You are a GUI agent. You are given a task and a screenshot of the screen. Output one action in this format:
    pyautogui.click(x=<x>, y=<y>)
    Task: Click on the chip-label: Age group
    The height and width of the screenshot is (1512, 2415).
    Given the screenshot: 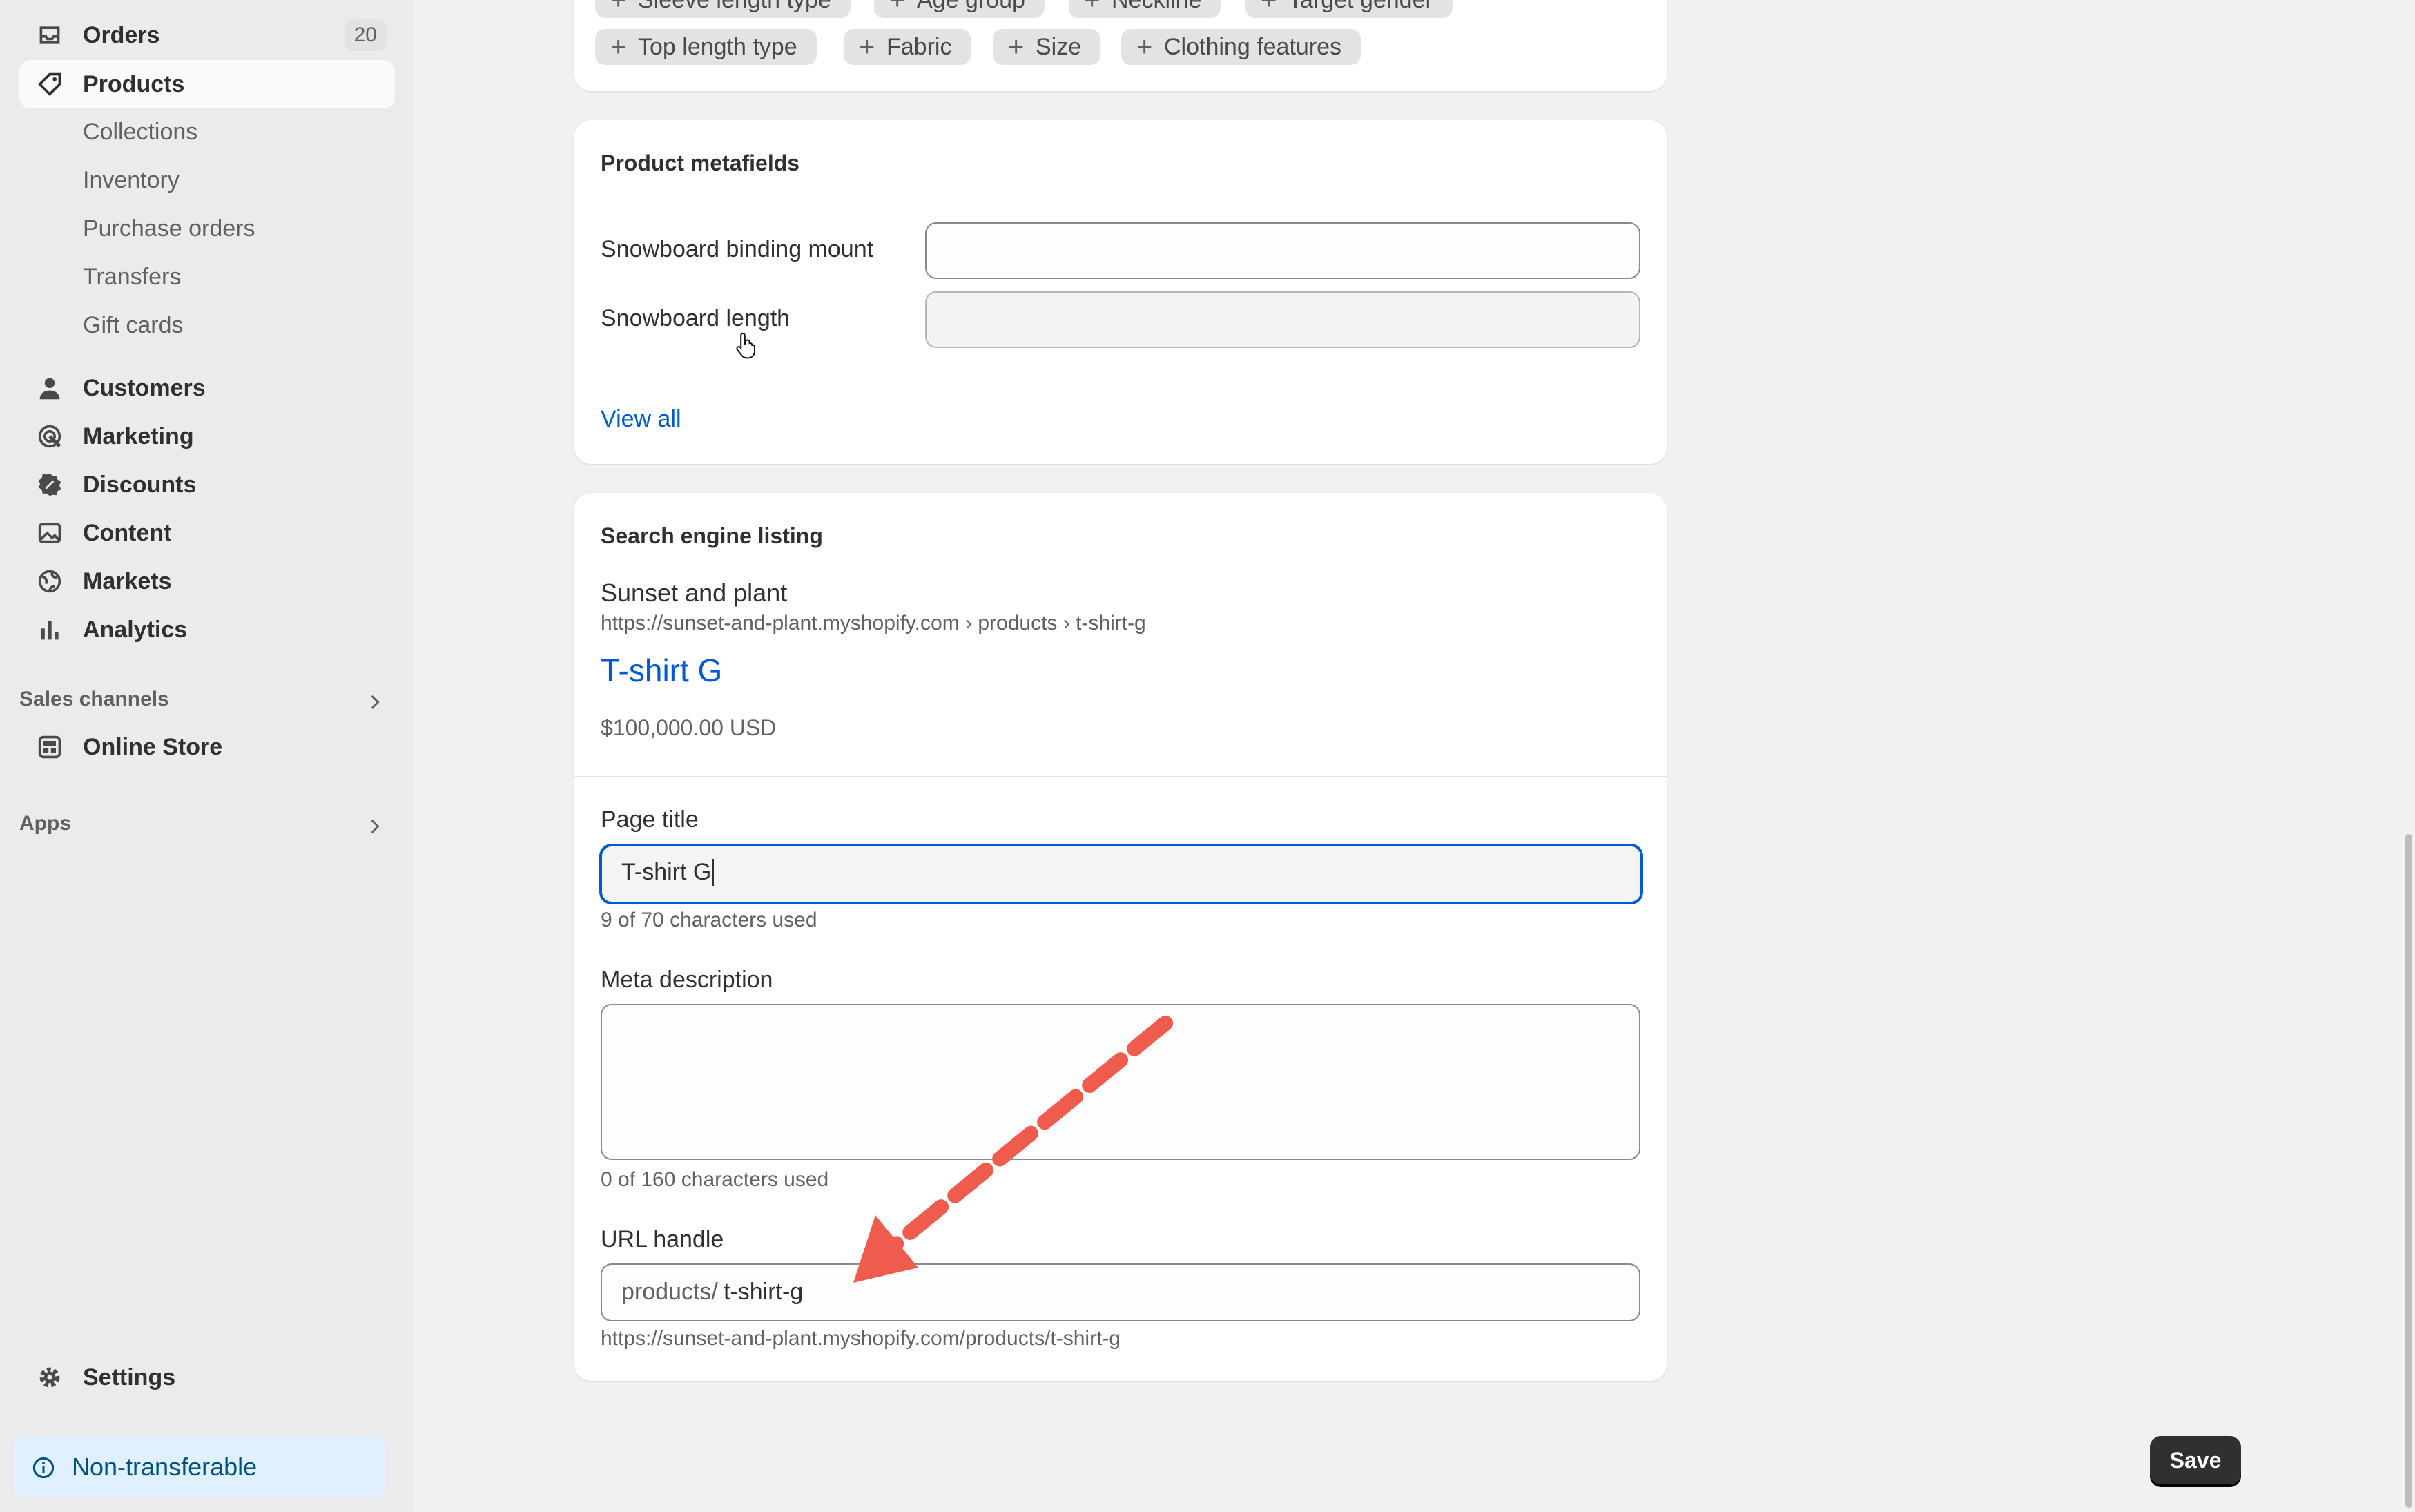 What is the action you would take?
    pyautogui.click(x=971, y=6)
    